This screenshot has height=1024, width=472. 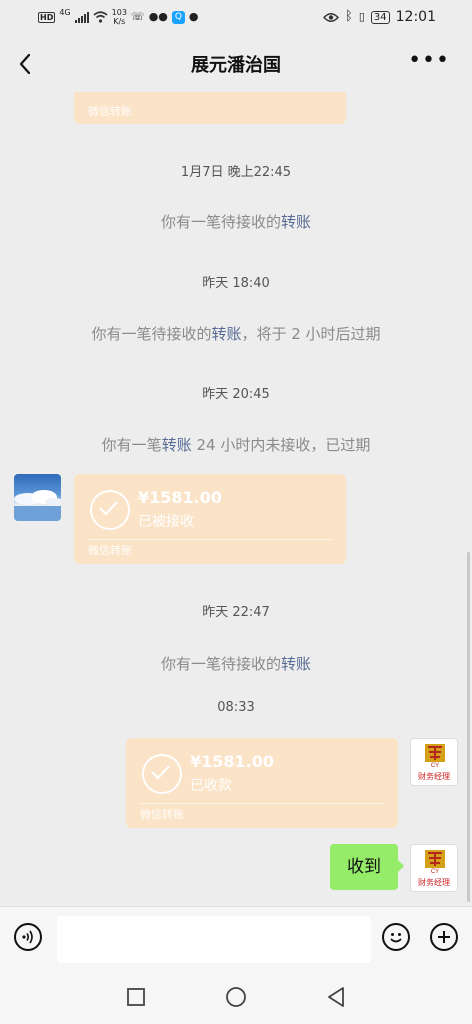 I want to click on network-speed: 103 K/s, so click(x=119, y=17).